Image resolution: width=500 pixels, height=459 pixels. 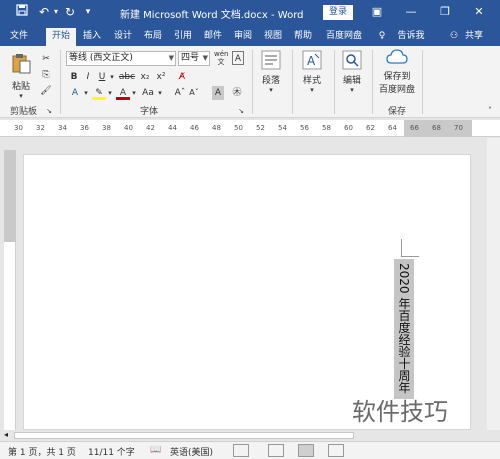 What do you see at coordinates (271, 73) in the screenshot?
I see `paragraph-button: 段落 ▾` at bounding box center [271, 73].